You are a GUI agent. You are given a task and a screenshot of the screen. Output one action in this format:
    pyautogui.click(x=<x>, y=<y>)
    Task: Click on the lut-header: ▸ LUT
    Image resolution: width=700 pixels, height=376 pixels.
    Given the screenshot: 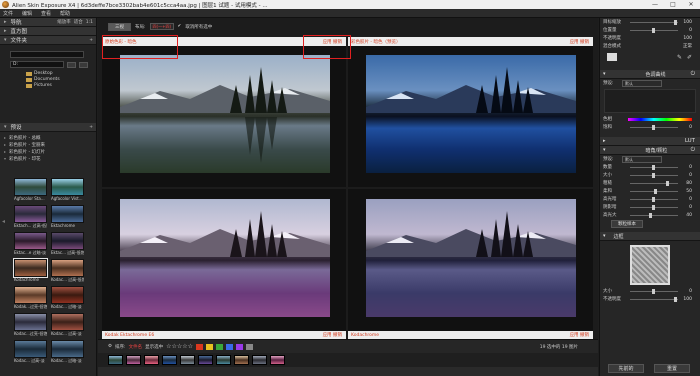 What is the action you would take?
    pyautogui.click(x=650, y=141)
    